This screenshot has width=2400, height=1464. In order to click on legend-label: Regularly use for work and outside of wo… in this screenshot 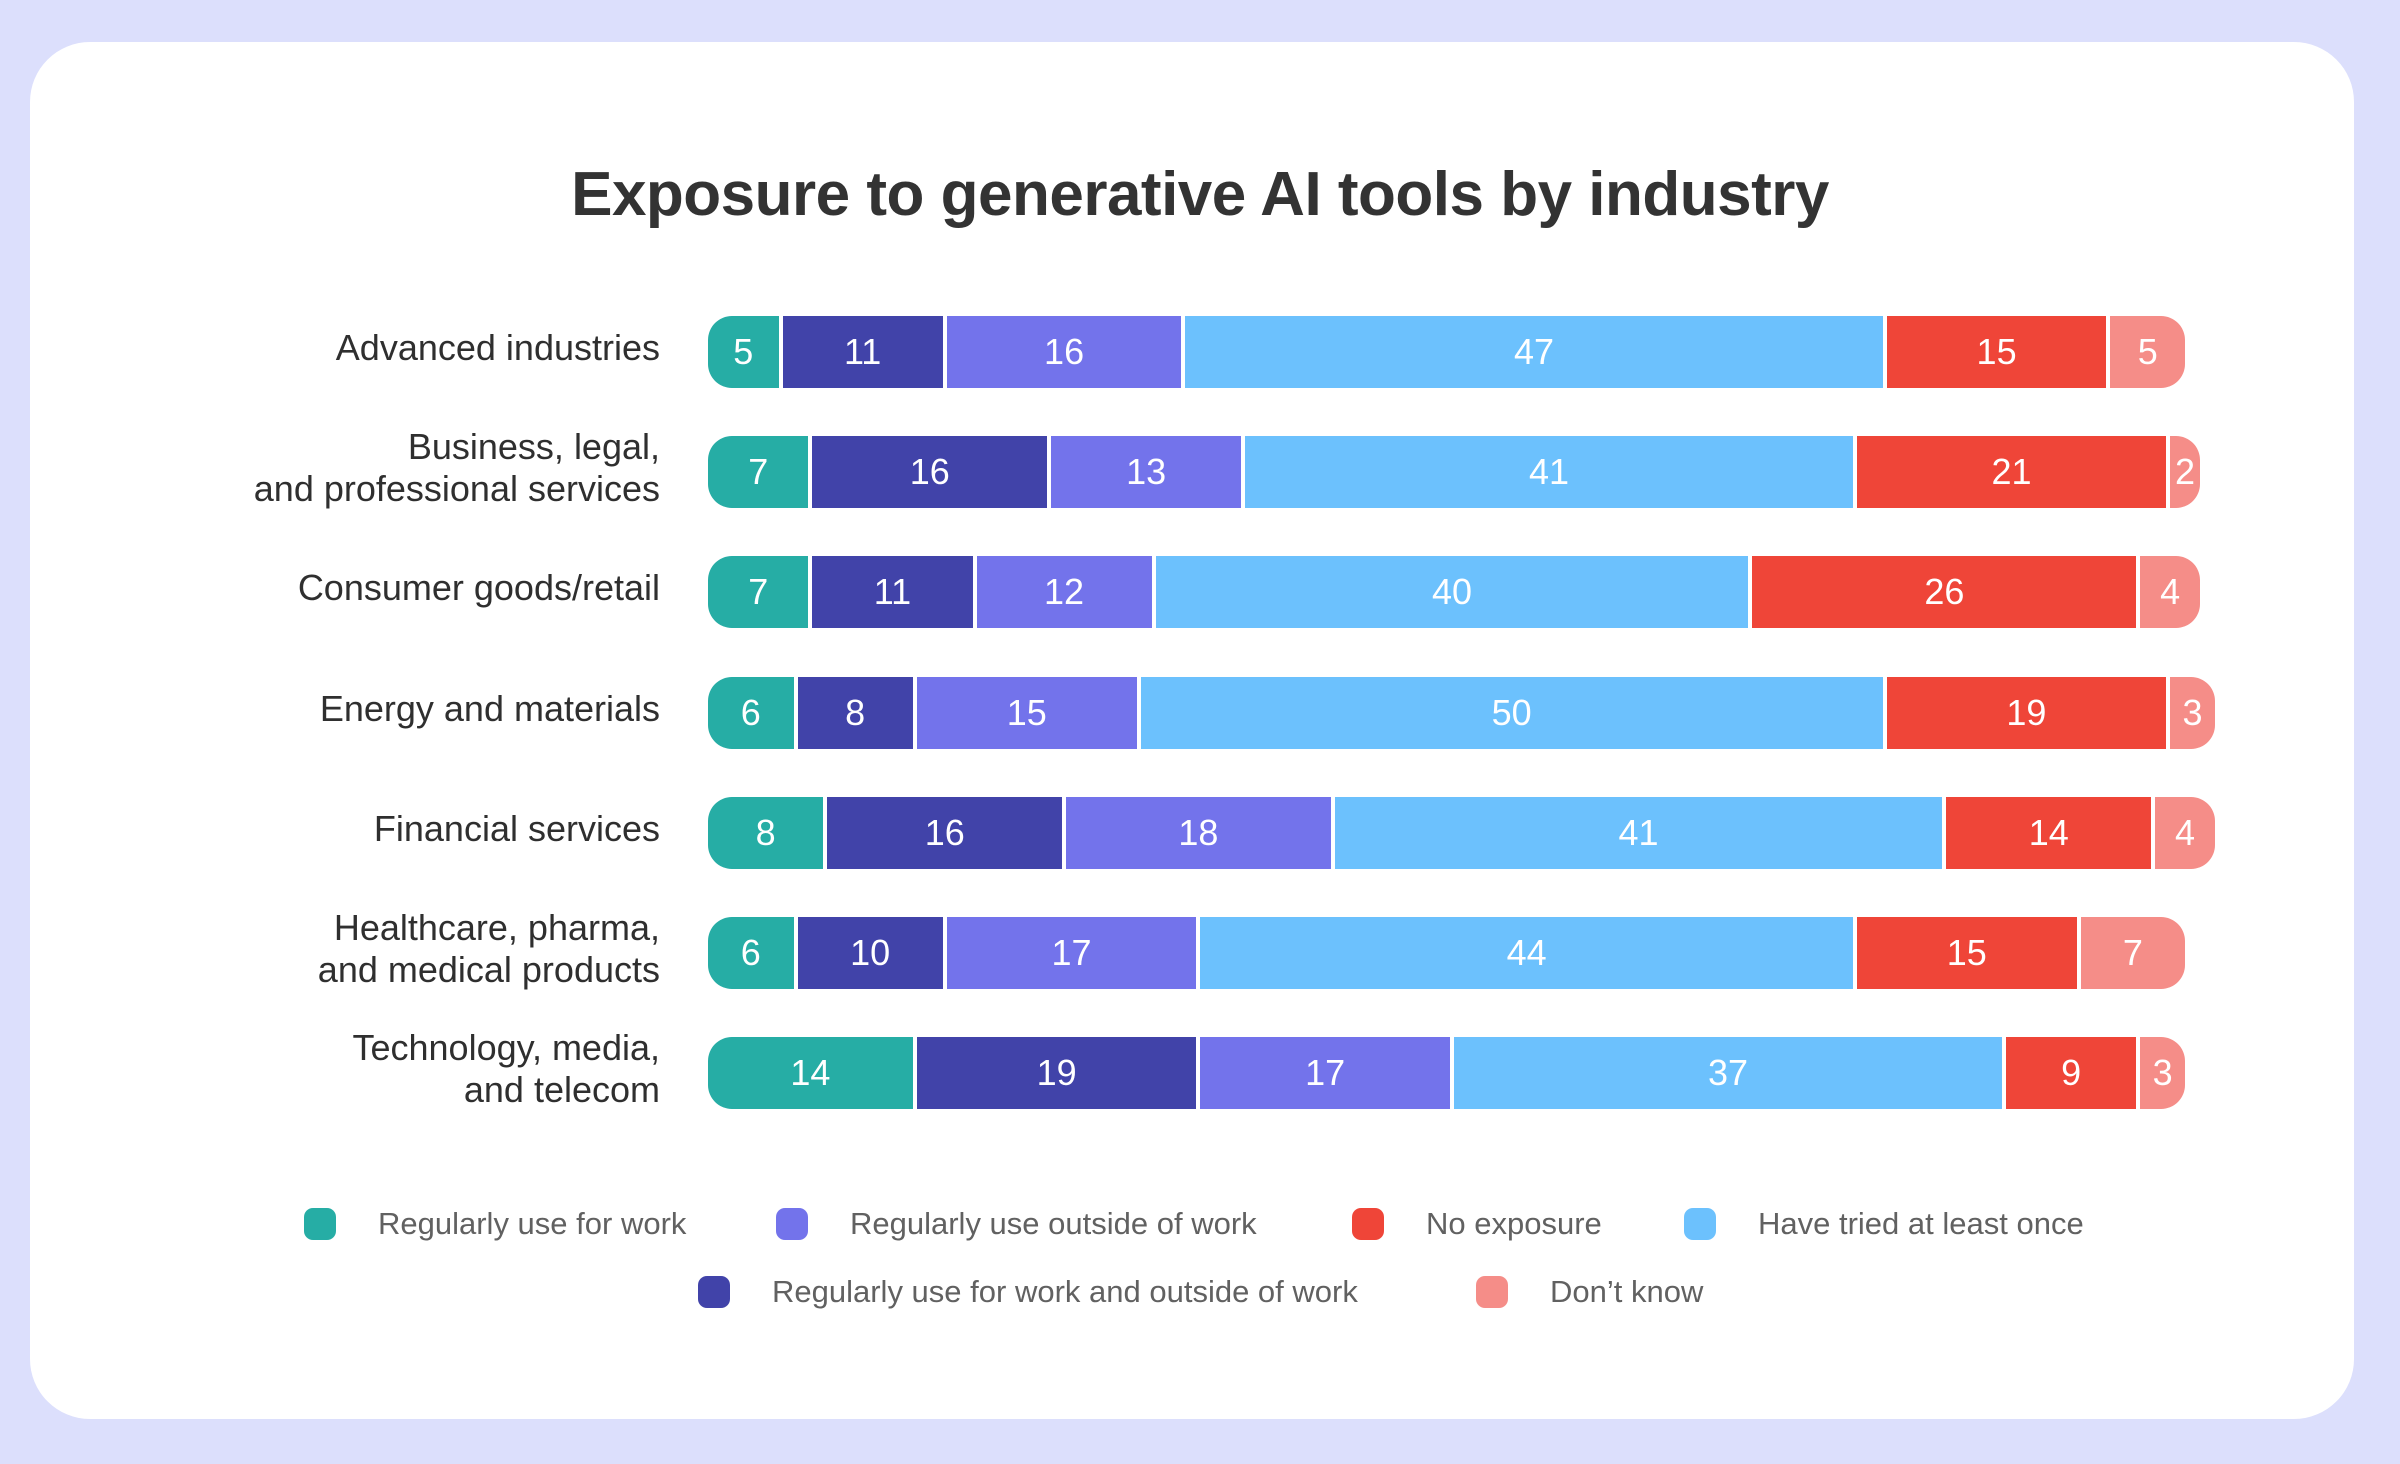, I will do `click(1065, 1291)`.